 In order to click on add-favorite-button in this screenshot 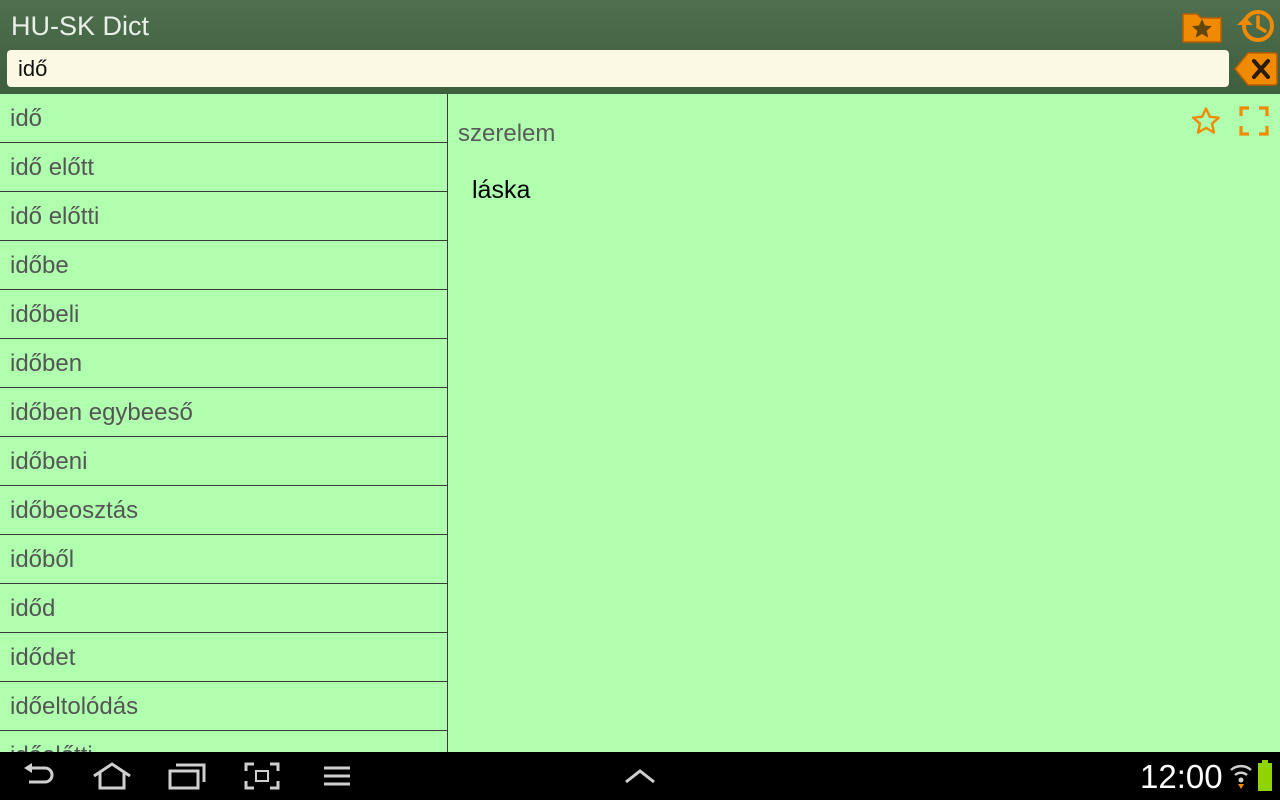, I will do `click(1206, 121)`.